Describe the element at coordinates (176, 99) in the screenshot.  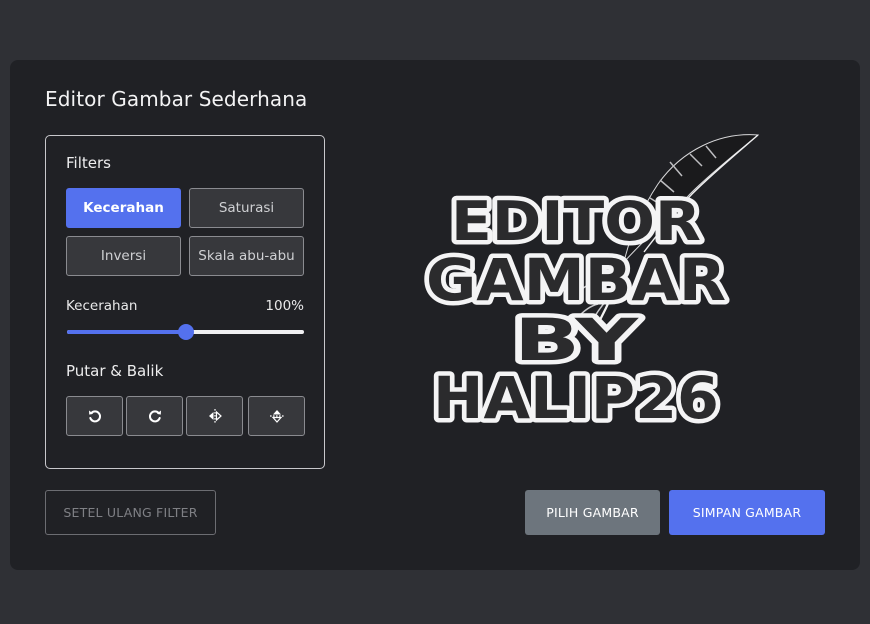
I see `page-title: Editor Gambar Sederhana` at that location.